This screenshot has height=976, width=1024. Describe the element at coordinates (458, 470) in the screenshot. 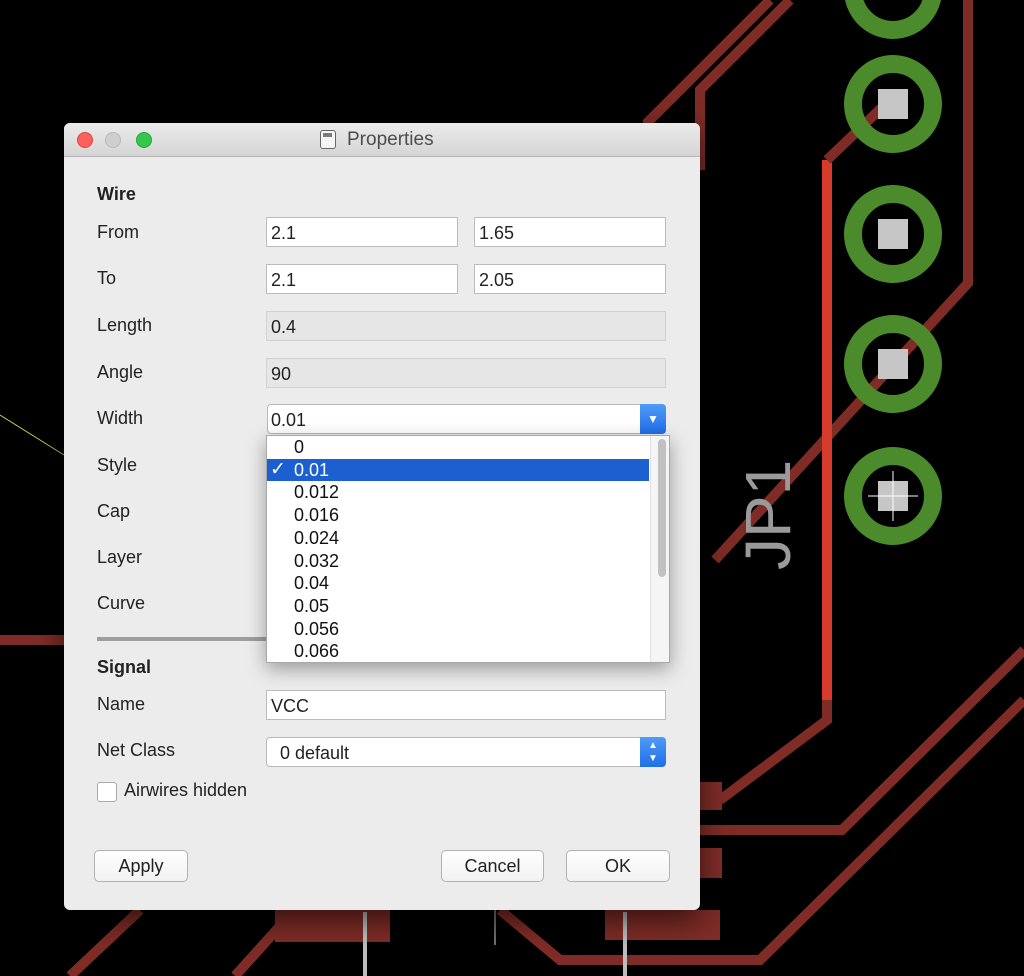

I see `width-option: ✓ 0.01` at that location.